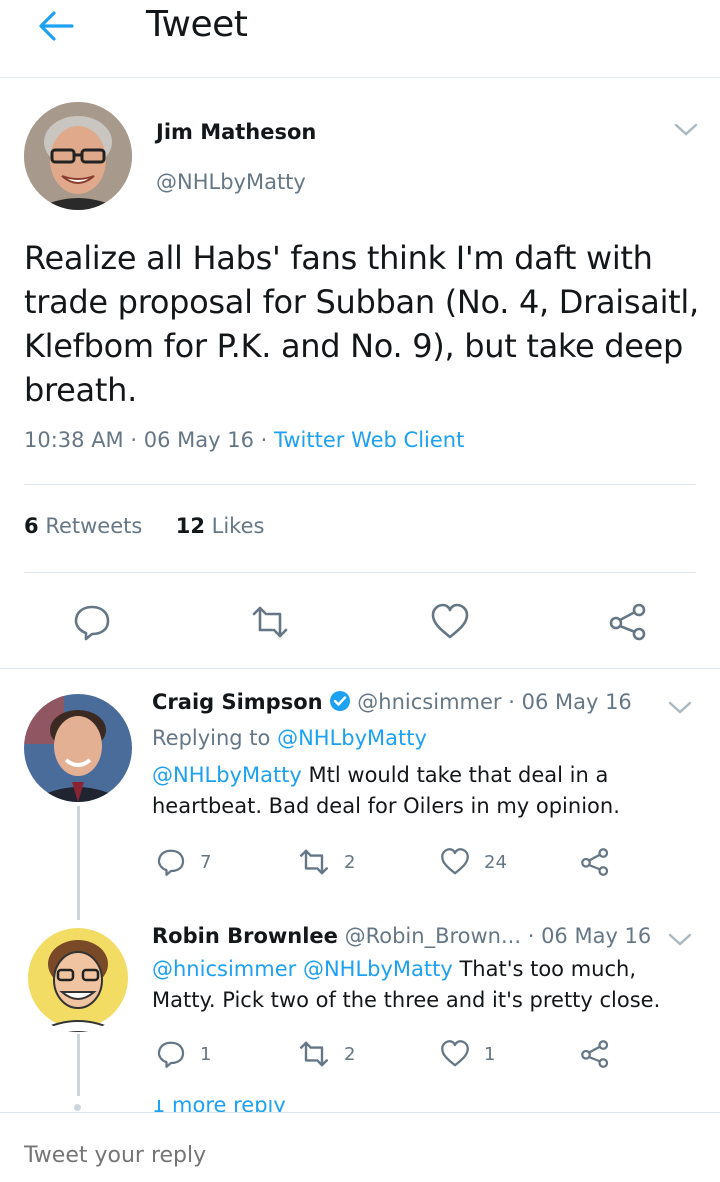  I want to click on more-replies-link: 1 more reply, so click(219, 1106).